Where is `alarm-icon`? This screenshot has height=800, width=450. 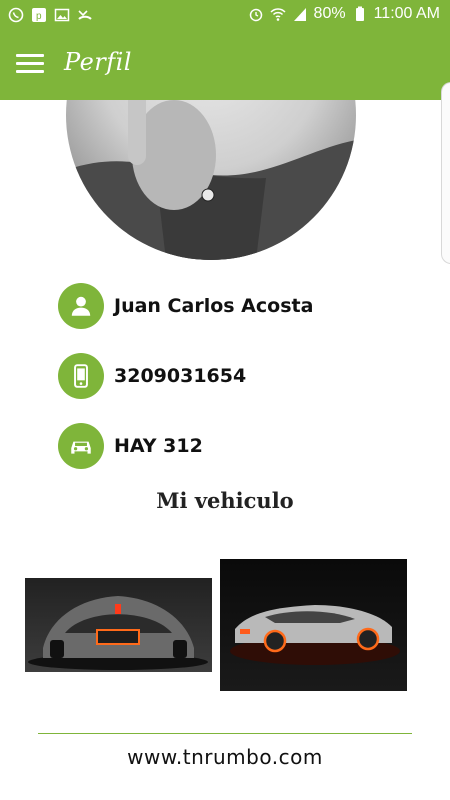
alarm-icon is located at coordinates (256, 14).